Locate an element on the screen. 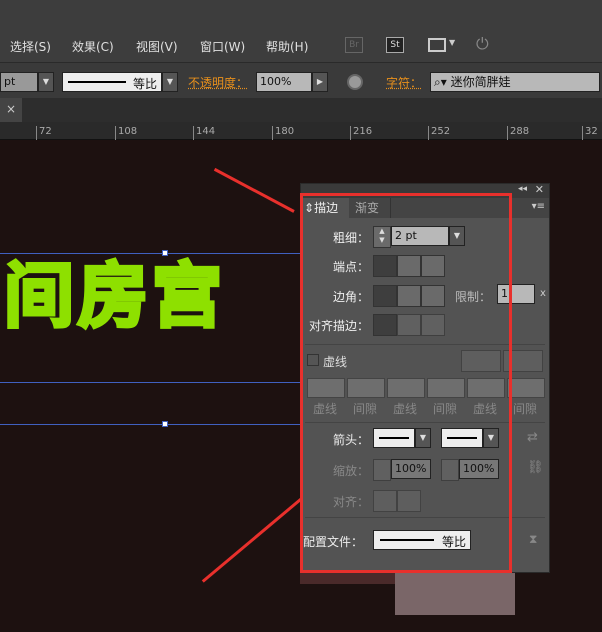 This screenshot has width=602, height=632. unit-field: pt is located at coordinates (19, 82).